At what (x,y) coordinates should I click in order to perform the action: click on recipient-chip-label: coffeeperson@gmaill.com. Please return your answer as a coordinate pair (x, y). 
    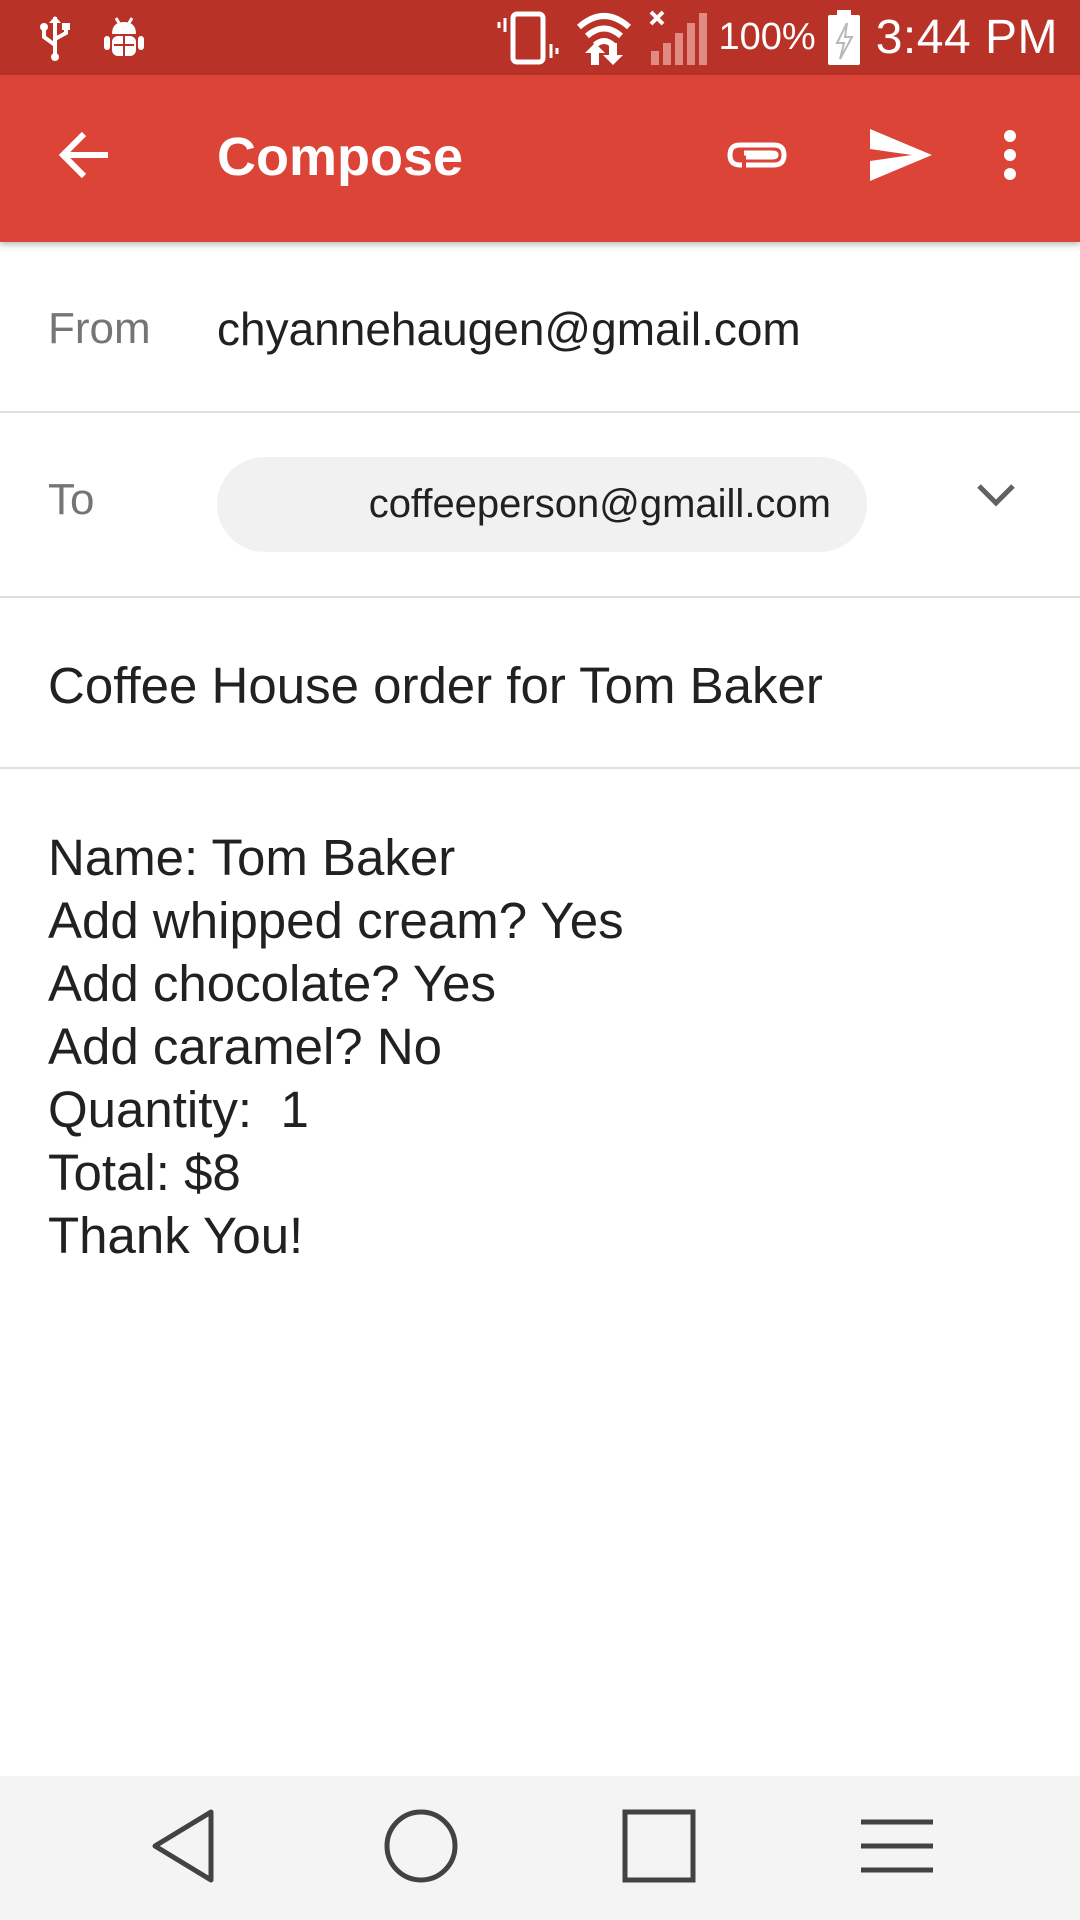
    Looking at the image, I should click on (599, 504).